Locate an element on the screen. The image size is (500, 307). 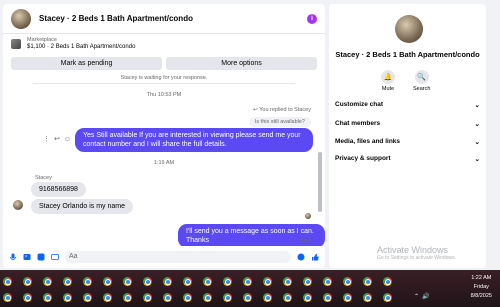
composer: Aa is located at coordinates (164, 257).